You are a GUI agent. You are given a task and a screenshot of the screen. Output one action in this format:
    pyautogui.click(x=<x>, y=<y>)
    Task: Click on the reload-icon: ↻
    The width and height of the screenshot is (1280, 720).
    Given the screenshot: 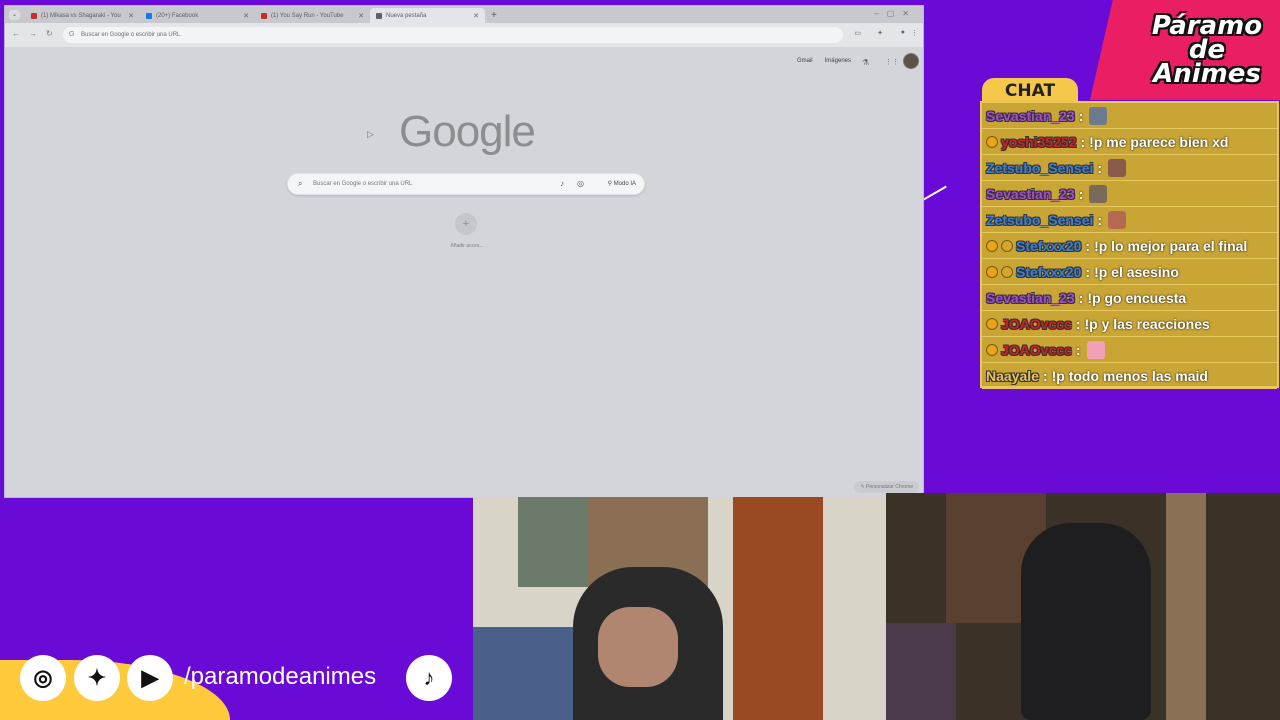 What is the action you would take?
    pyautogui.click(x=49, y=33)
    